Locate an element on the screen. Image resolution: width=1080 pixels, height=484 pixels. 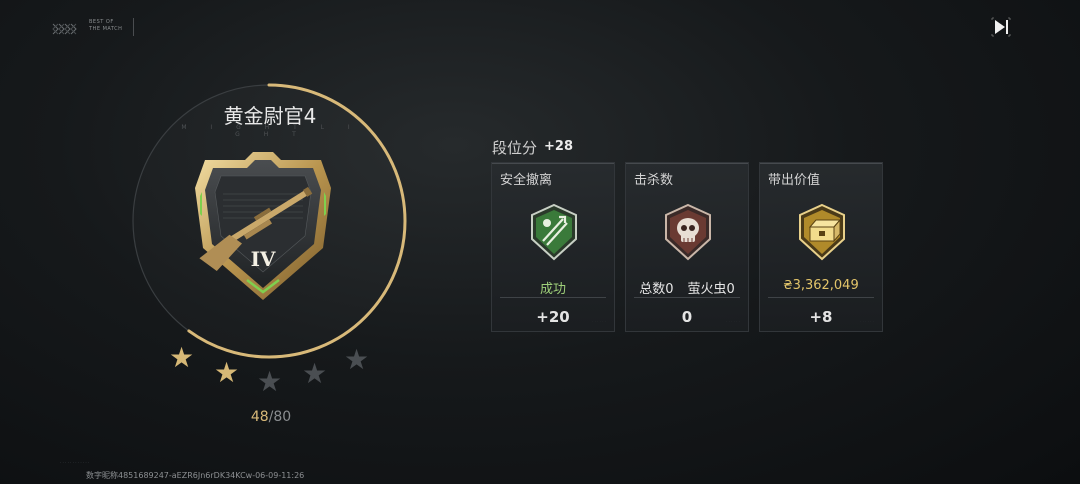
loot-crate-badge-icon is located at coordinates (822, 232).